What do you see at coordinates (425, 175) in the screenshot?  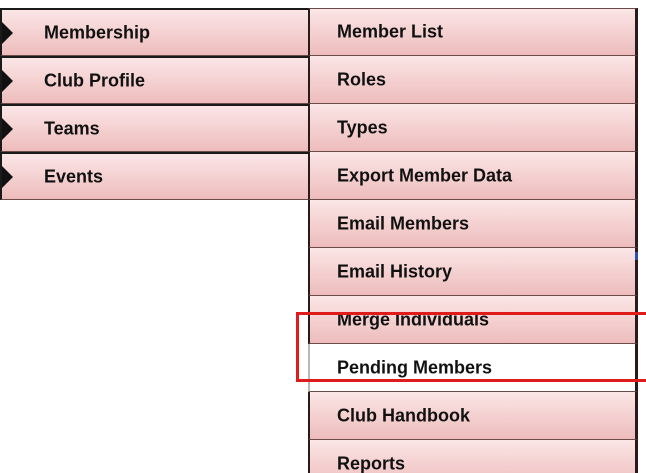 I see `submenu-item-label: Export Member Data` at bounding box center [425, 175].